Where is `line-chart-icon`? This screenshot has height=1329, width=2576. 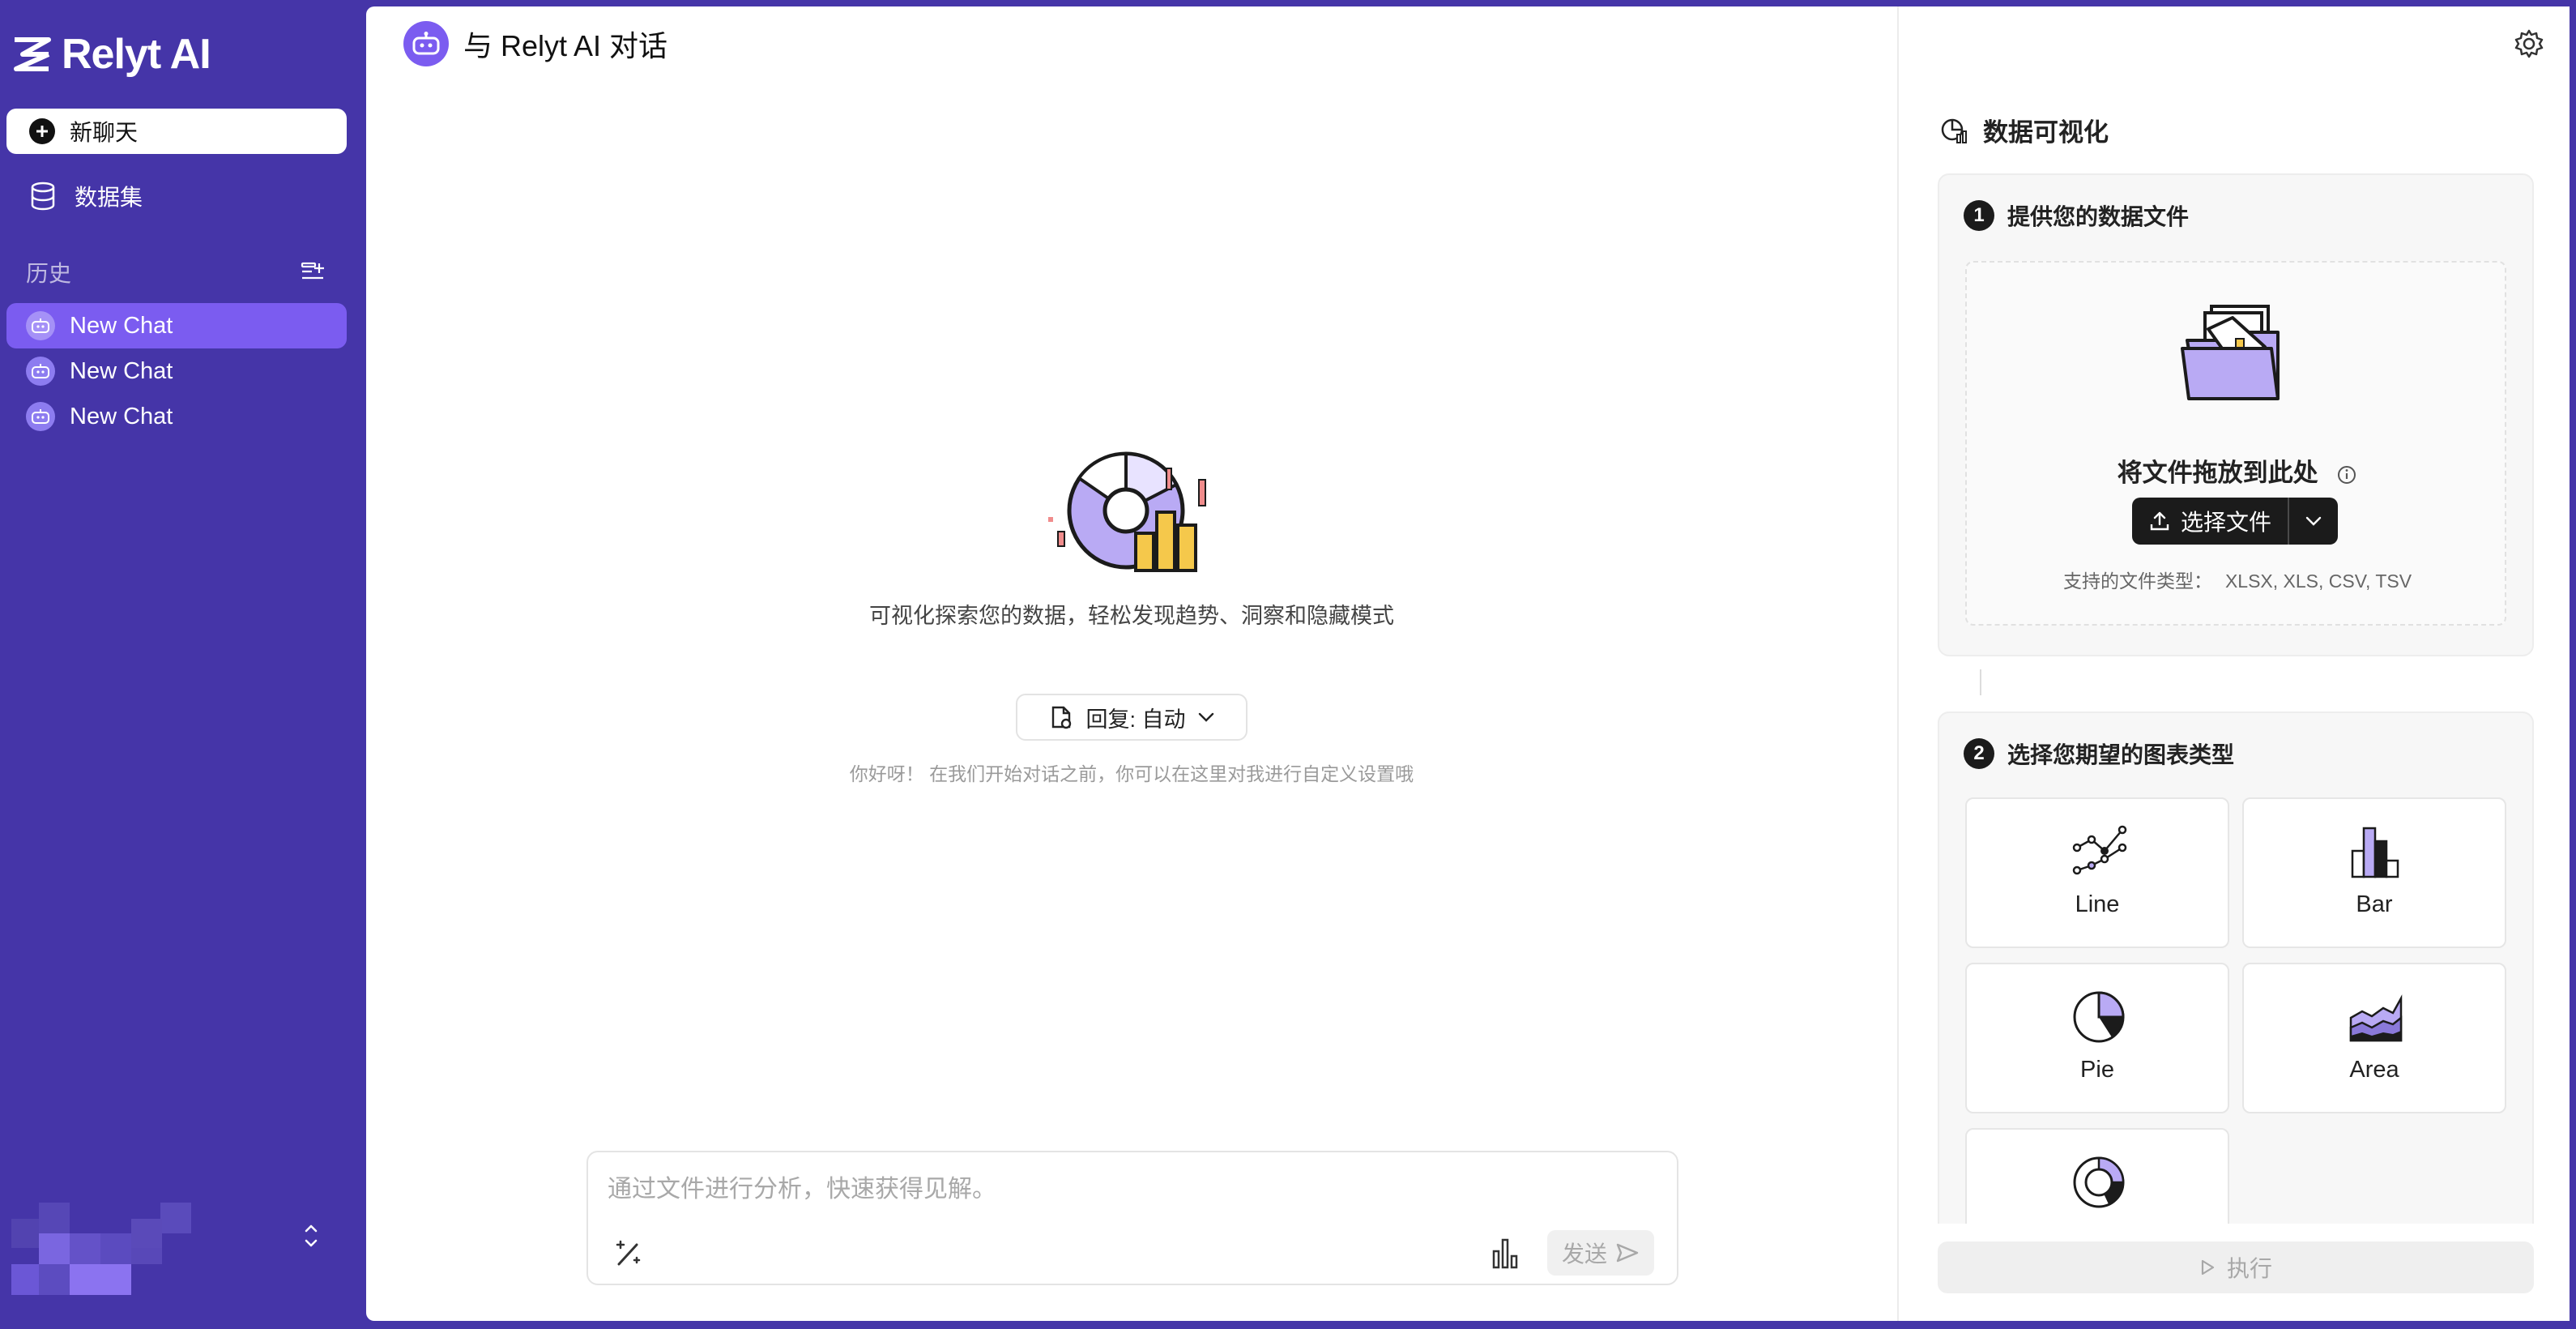 line-chart-icon is located at coordinates (2099, 850).